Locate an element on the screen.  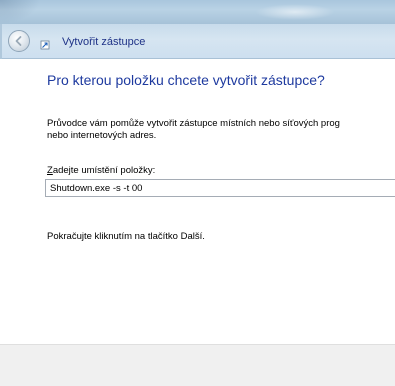
glass-shadow is located at coordinates (20, 12).